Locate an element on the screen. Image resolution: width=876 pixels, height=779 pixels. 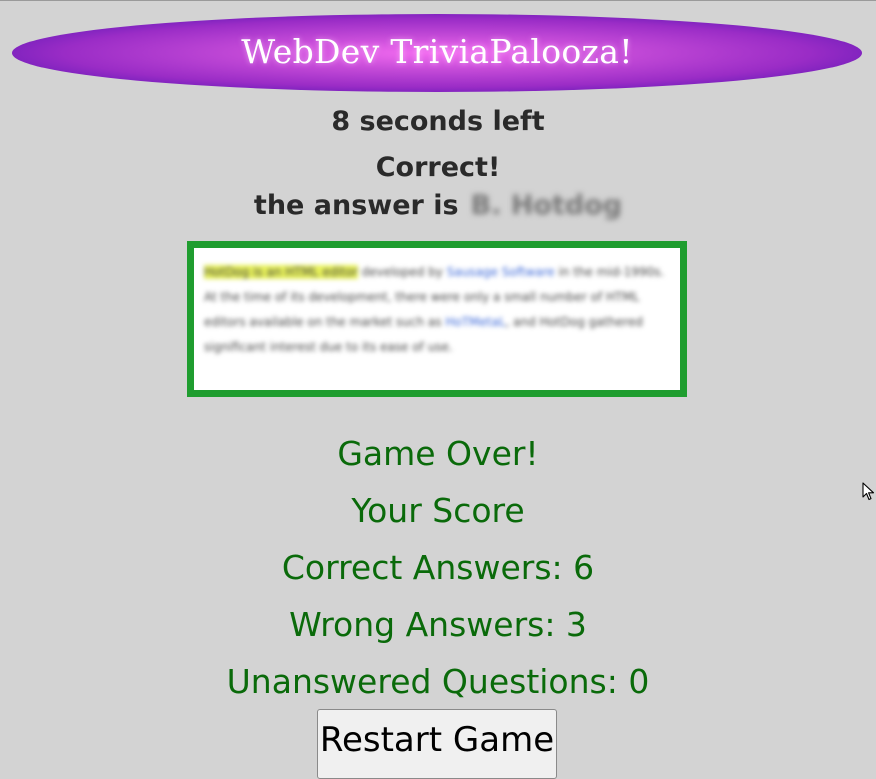
correct-answers-count: Correct Answers: 6 is located at coordinates (438, 567).